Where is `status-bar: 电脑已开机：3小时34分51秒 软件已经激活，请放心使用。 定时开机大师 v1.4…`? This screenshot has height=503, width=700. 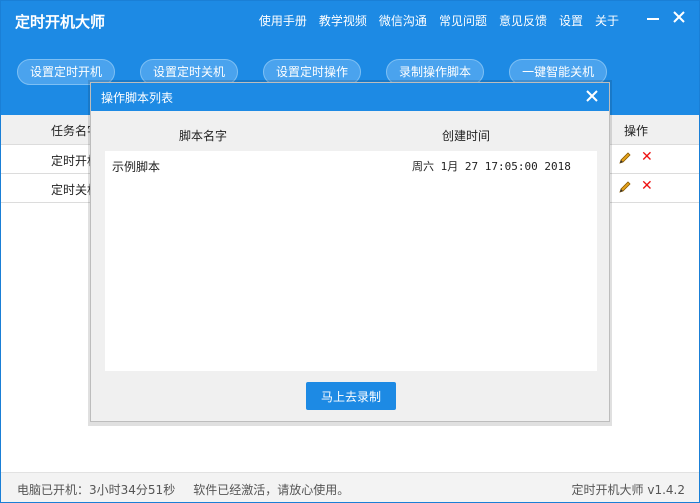
status-bar: 电脑已开机：3小时34分51秒 软件已经激活，请放心使用。 定时开机大师 v1.4… is located at coordinates (350, 487).